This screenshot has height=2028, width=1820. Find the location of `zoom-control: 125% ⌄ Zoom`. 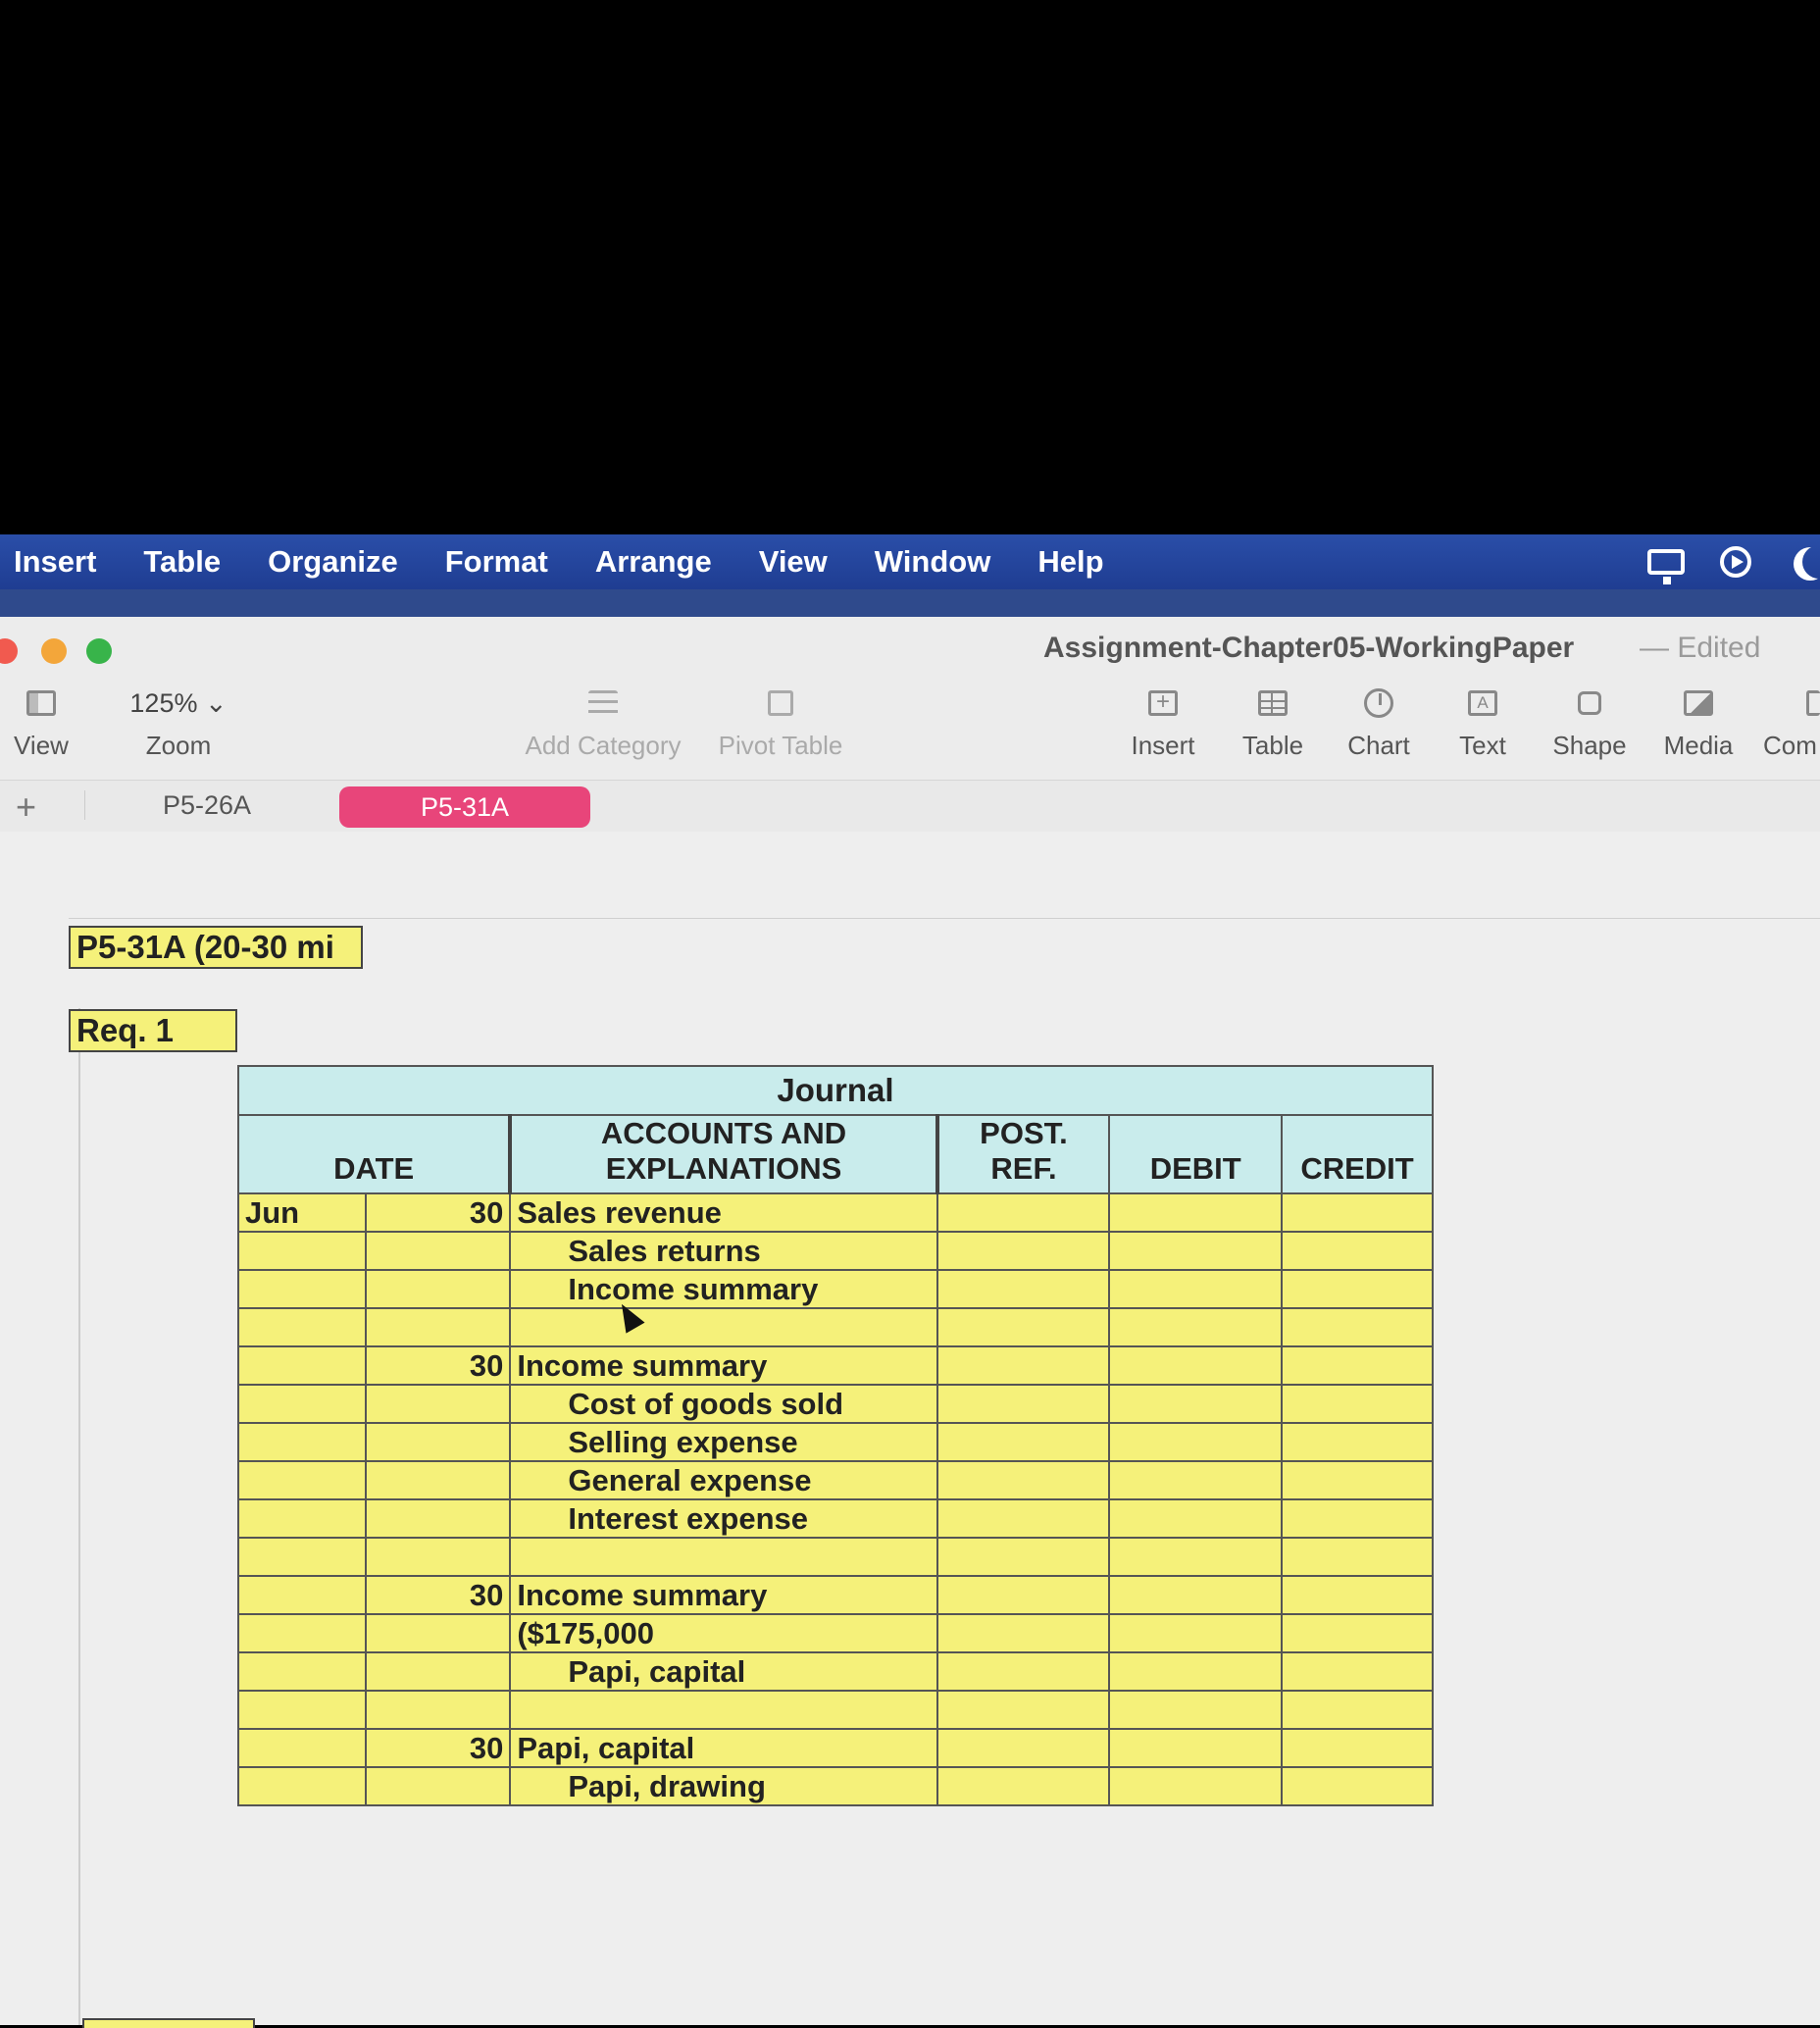

zoom-control: 125% ⌄ Zoom is located at coordinates (178, 722).